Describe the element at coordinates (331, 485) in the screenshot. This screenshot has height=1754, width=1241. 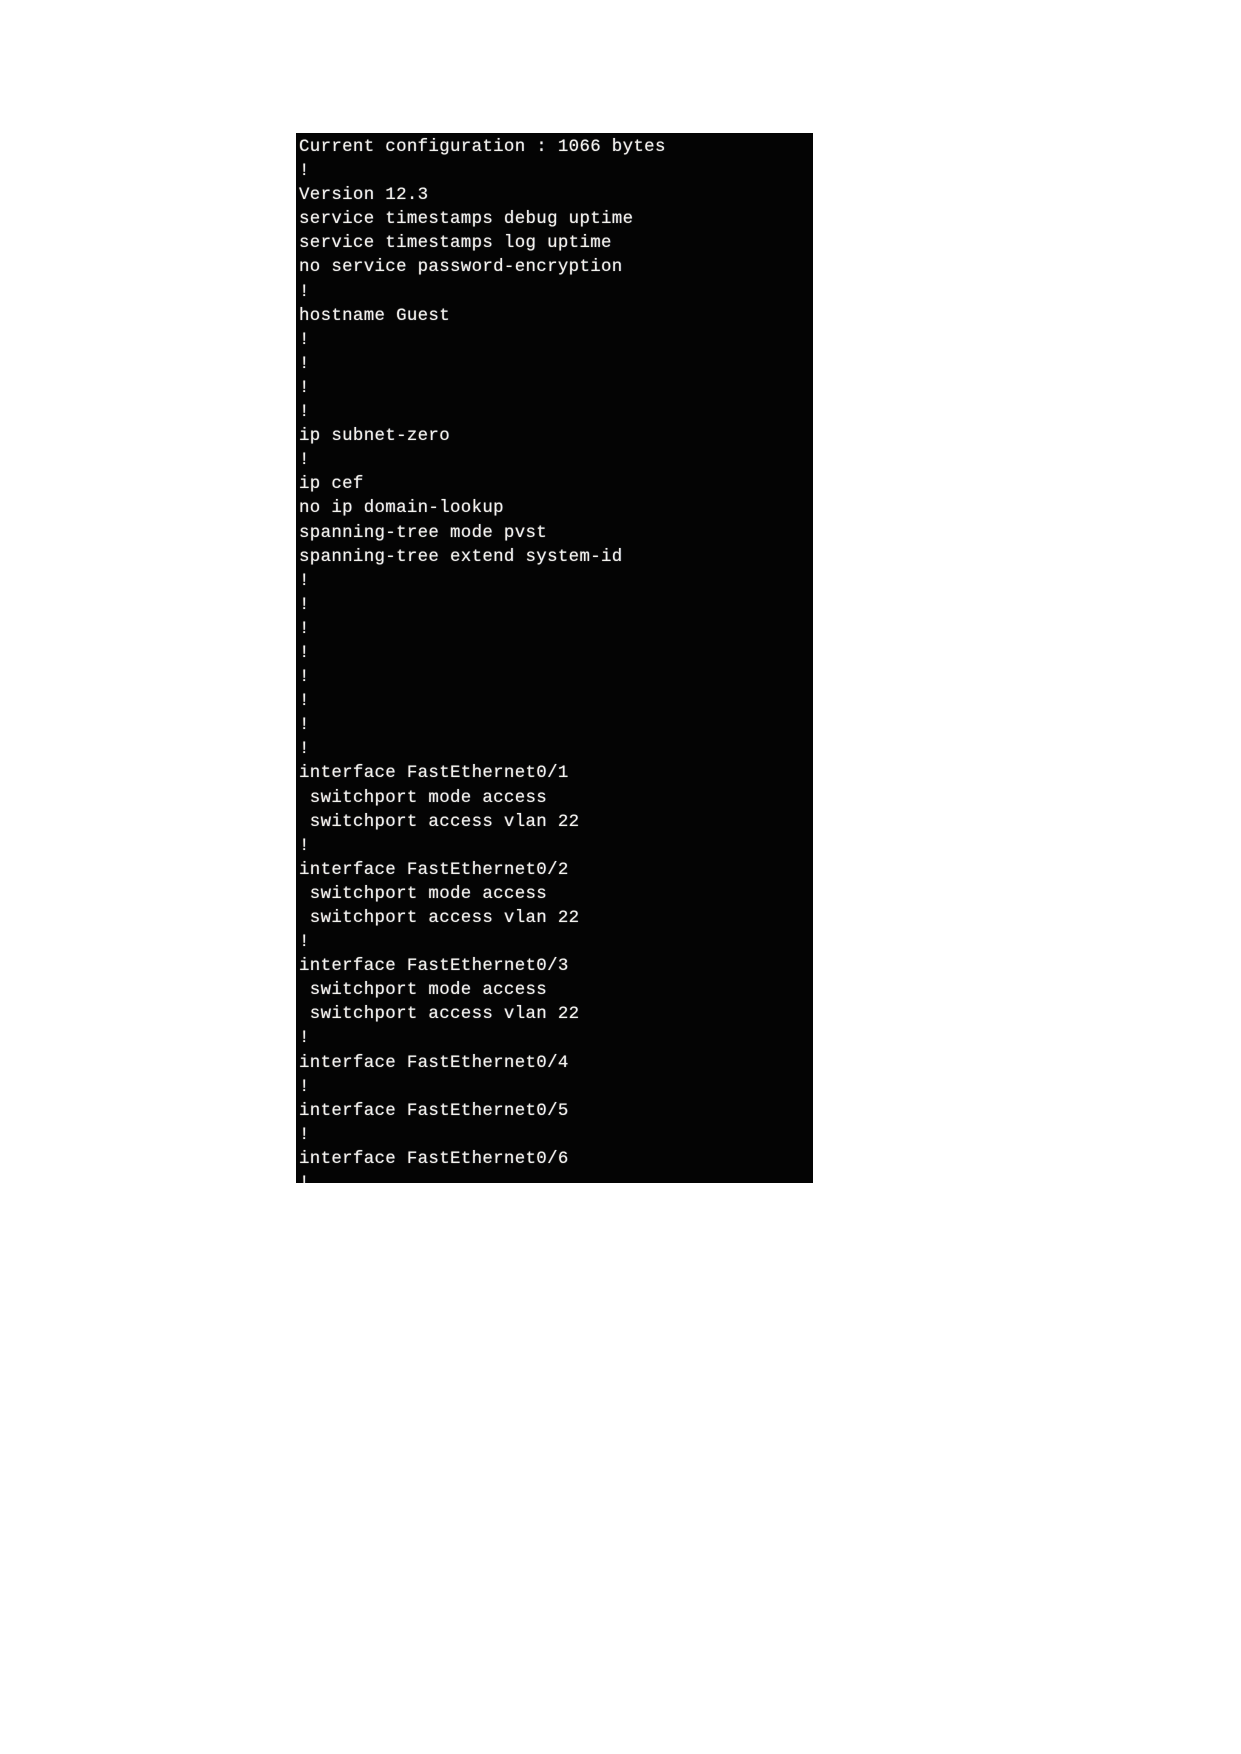
I see `terminal-line: ip cef` at that location.